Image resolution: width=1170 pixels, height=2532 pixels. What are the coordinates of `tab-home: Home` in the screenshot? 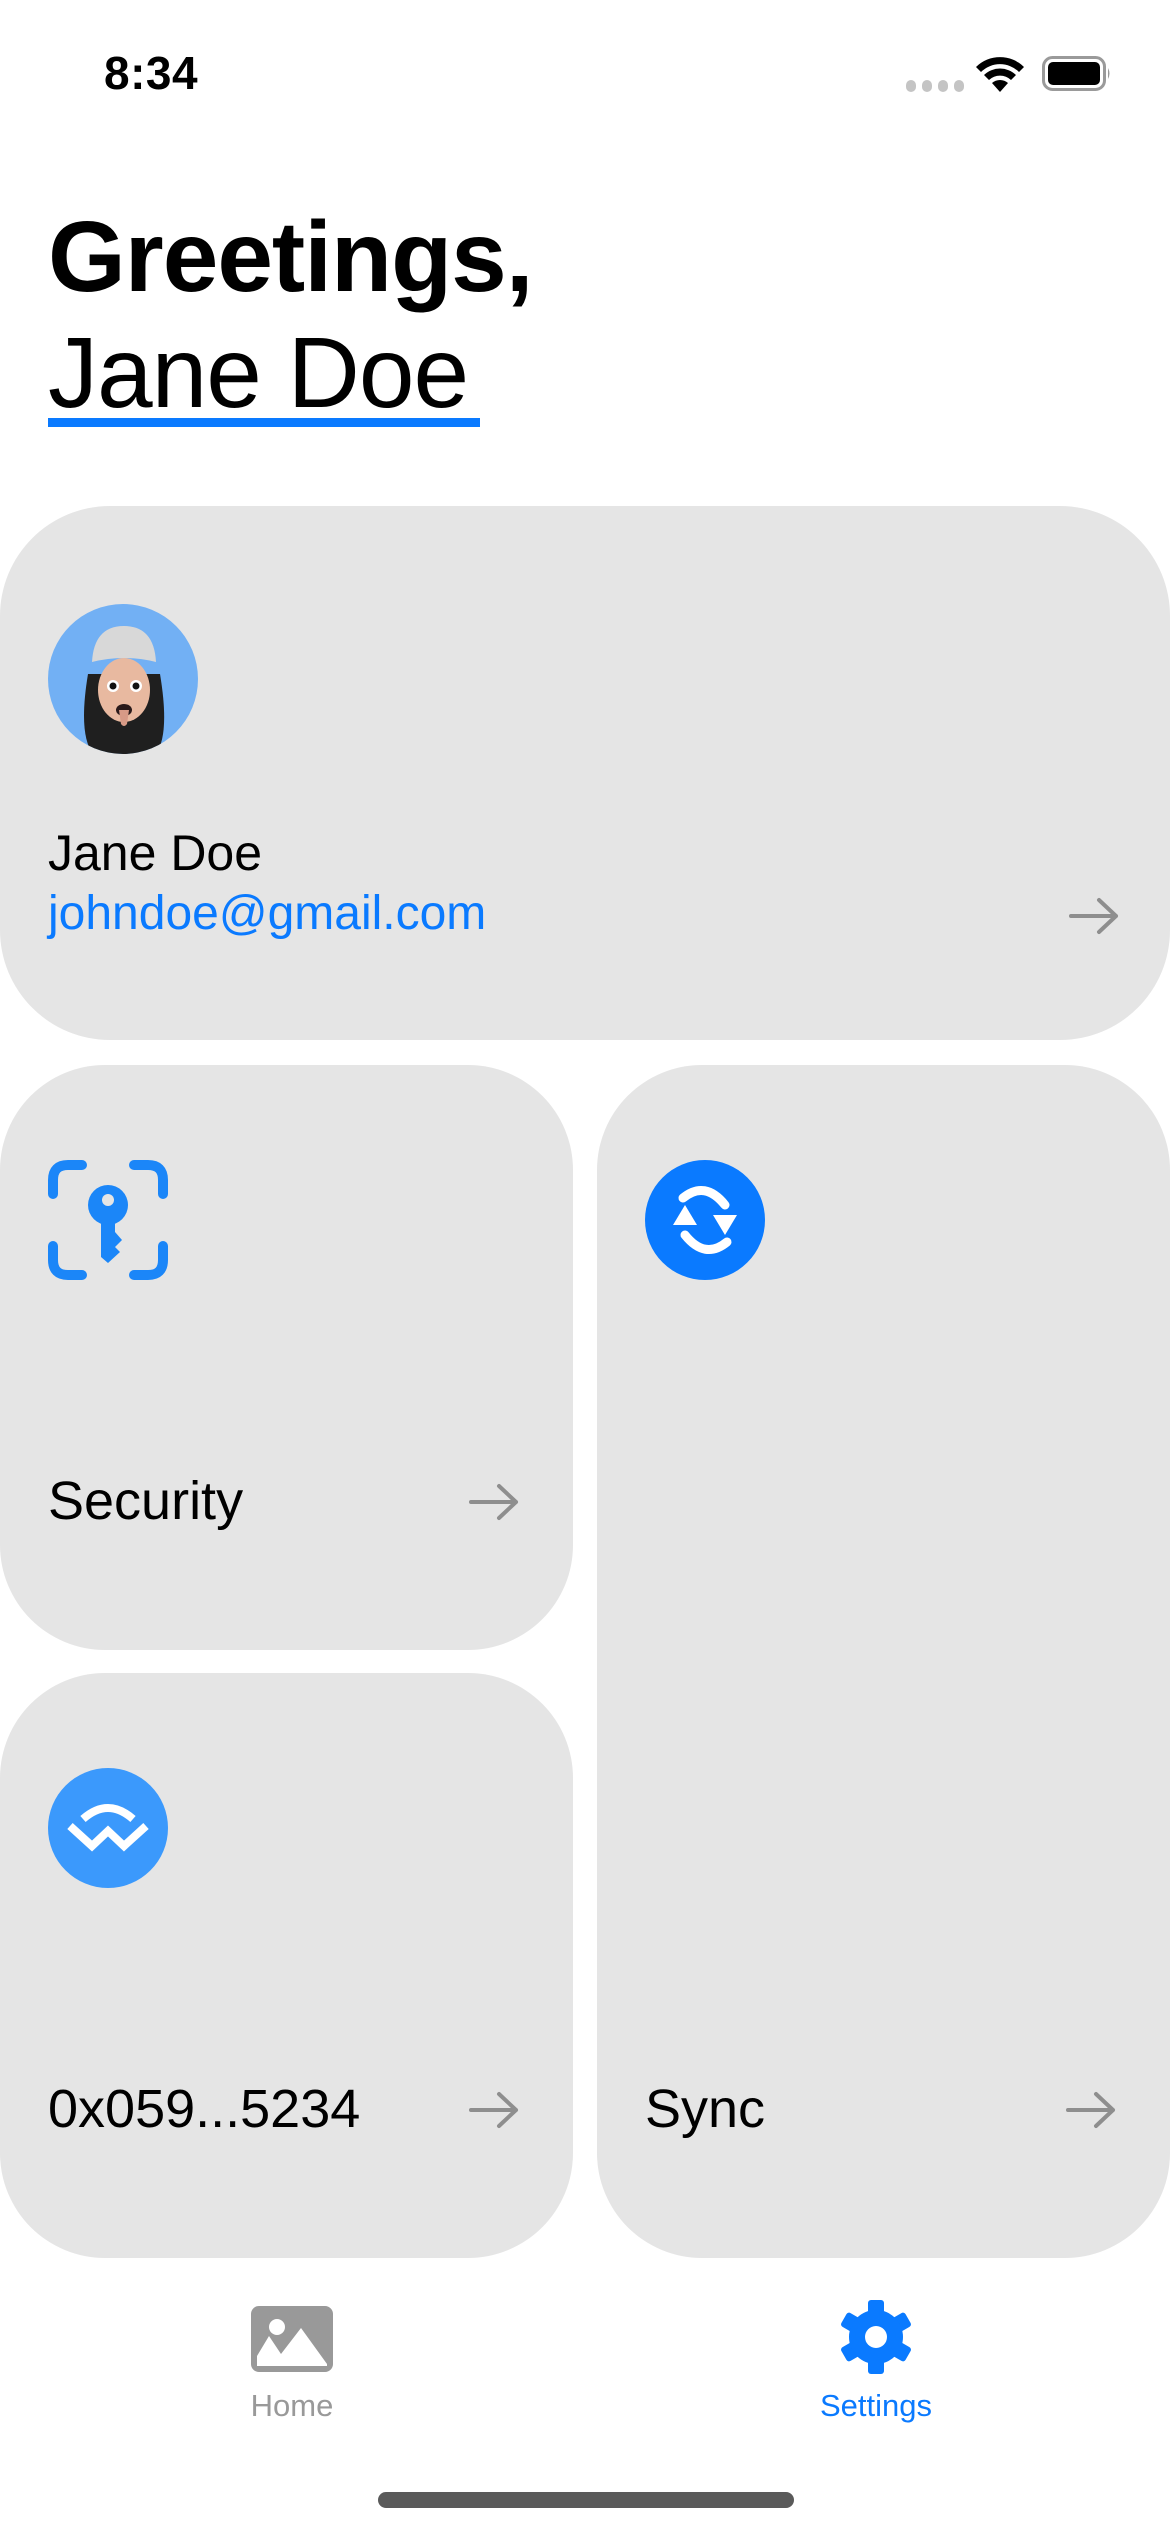 It's located at (292, 2350).